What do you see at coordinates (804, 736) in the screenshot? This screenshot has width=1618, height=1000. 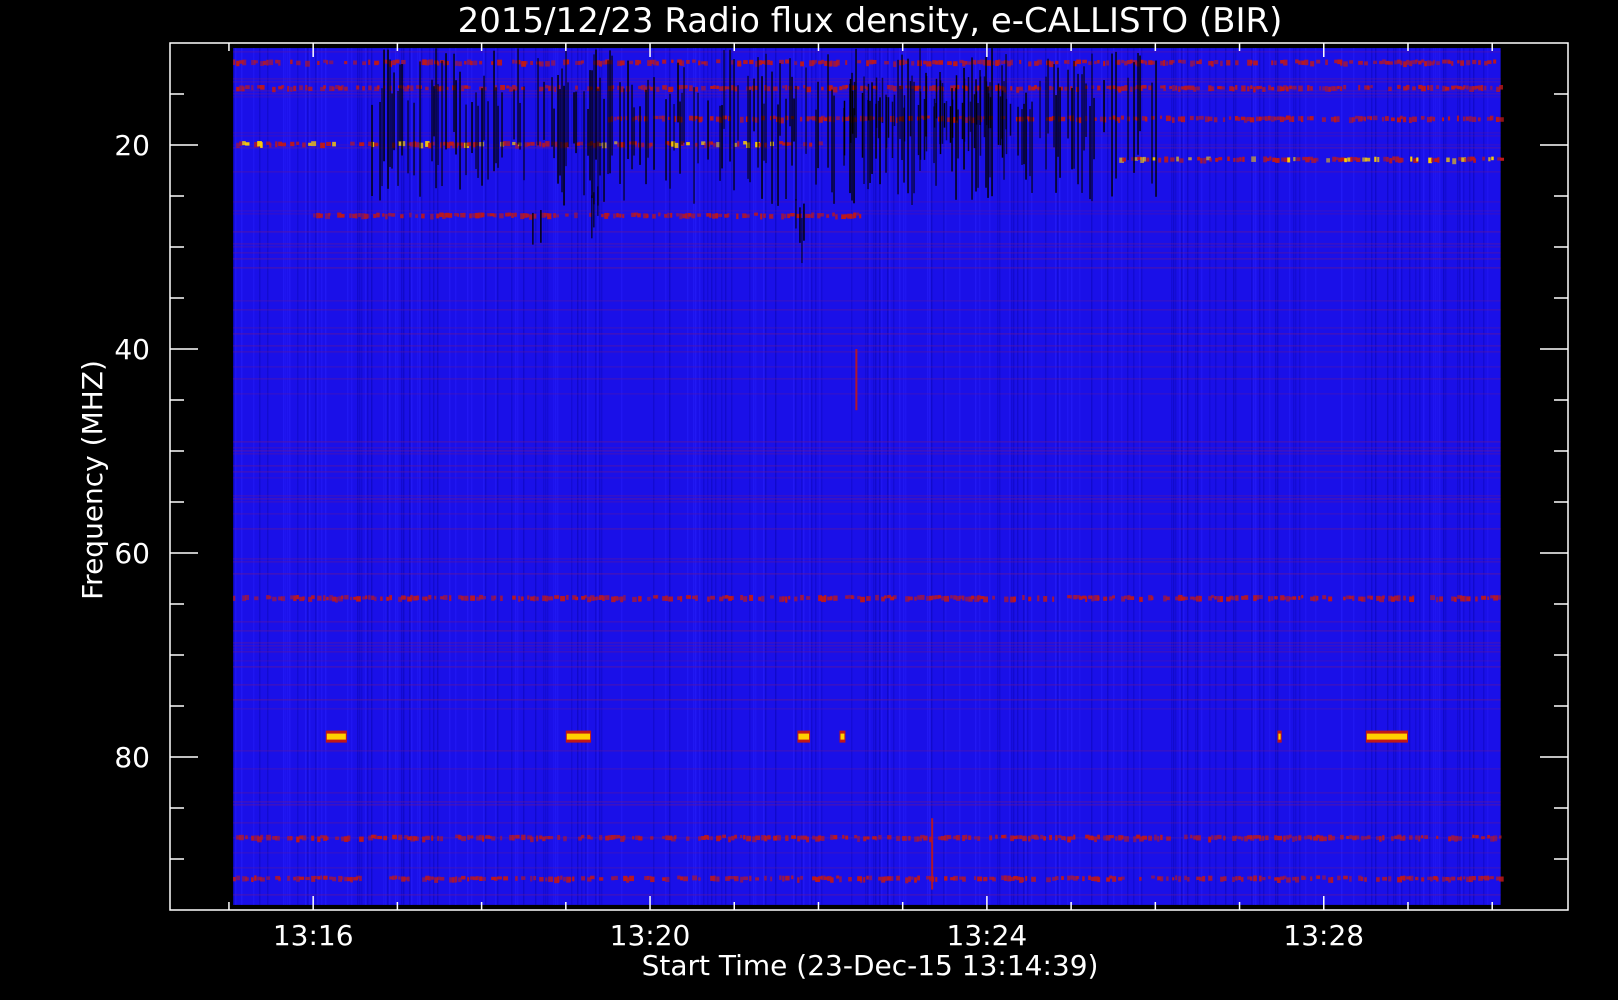 I see `burst-core` at bounding box center [804, 736].